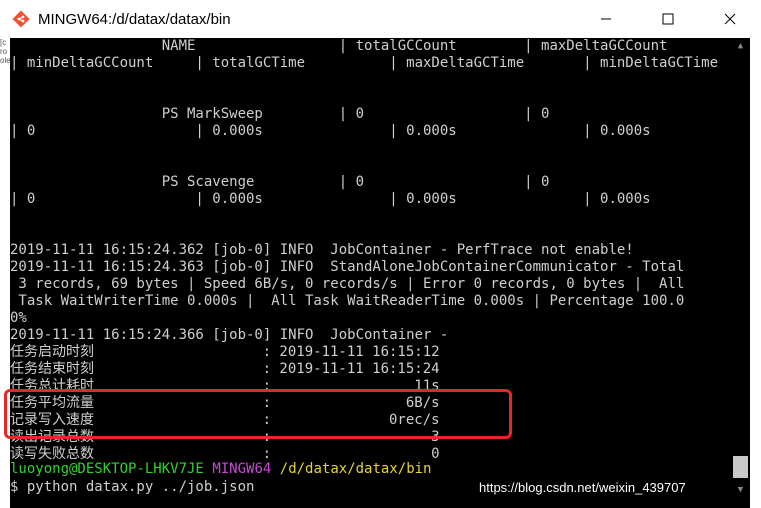 This screenshot has height=508, width=761. I want to click on terminal-line: PS MarkSweep | 0 | 0, so click(280, 114).